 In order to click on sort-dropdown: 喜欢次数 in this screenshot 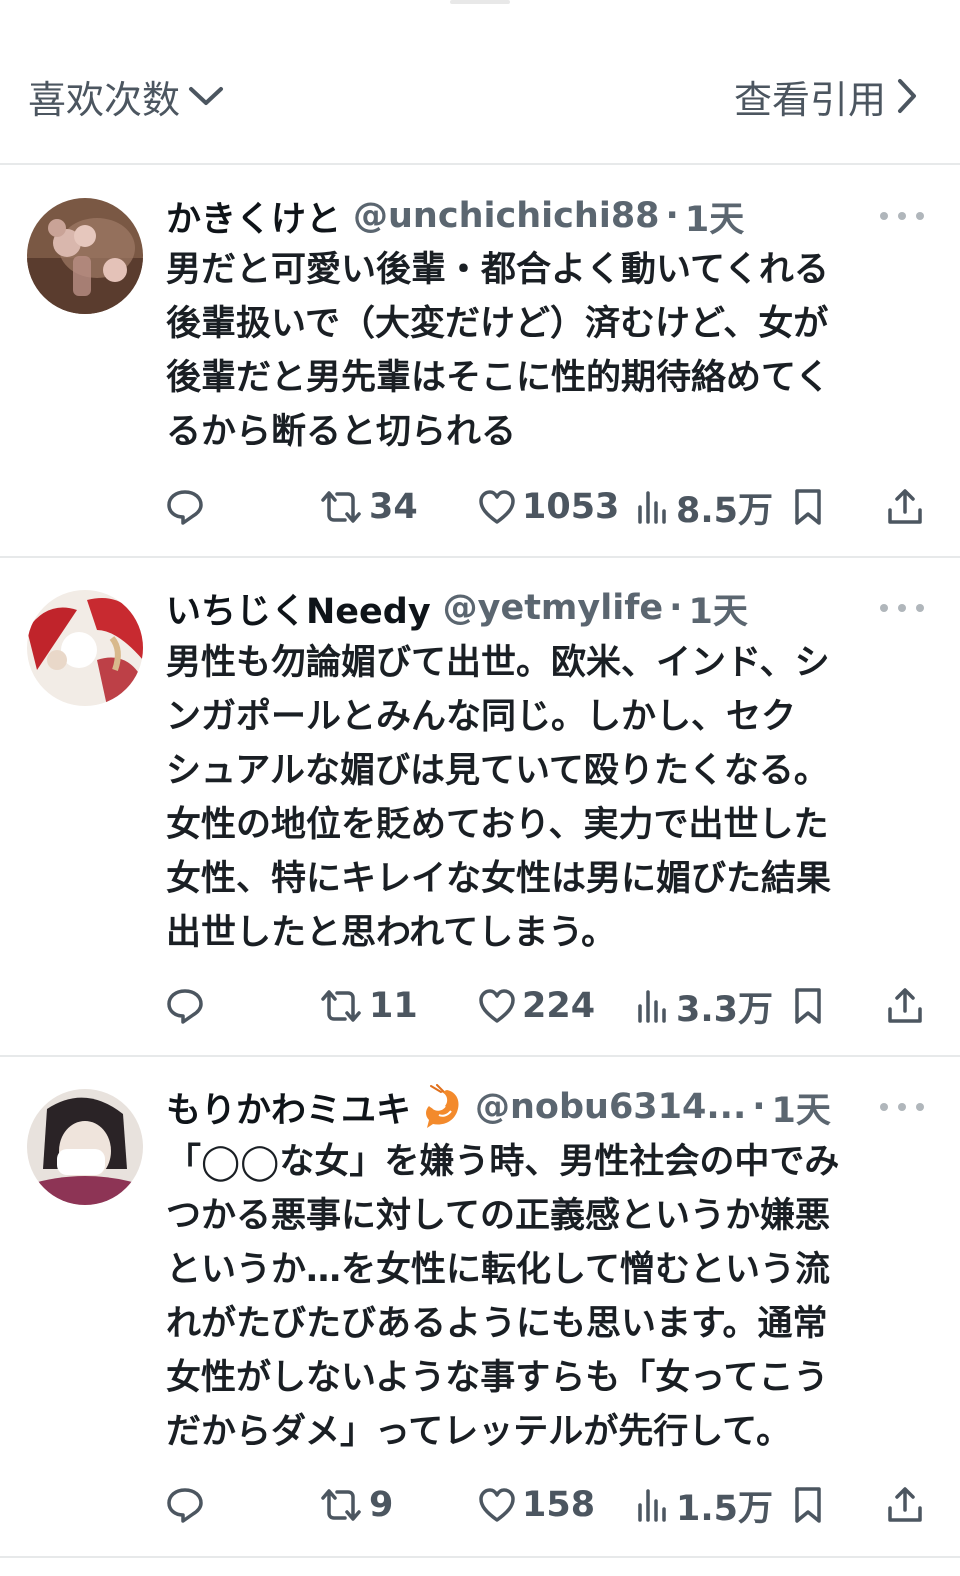, I will do `click(126, 96)`.